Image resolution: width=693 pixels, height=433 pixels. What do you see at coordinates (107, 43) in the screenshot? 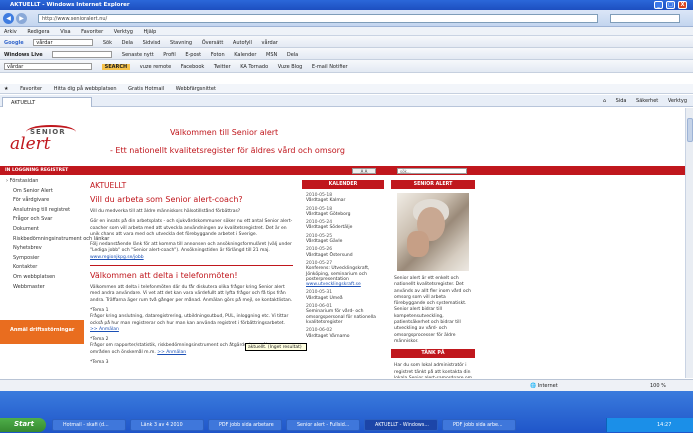
I see `google-sok-button: Sök` at bounding box center [107, 43].